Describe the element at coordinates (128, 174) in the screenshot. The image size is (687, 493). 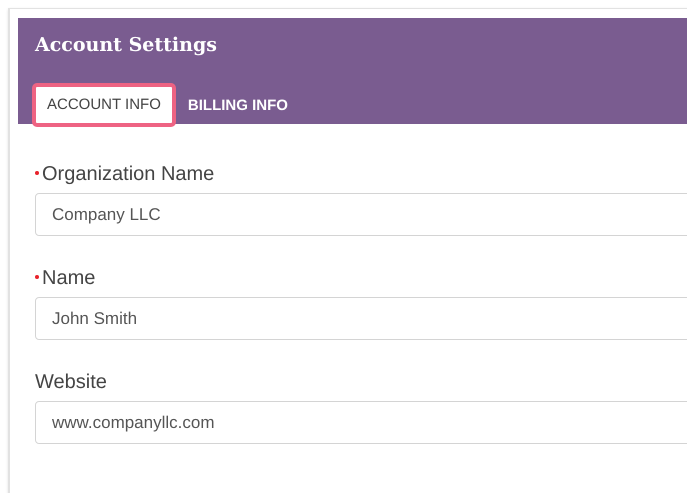
I see `field-label: Organization Name` at that location.